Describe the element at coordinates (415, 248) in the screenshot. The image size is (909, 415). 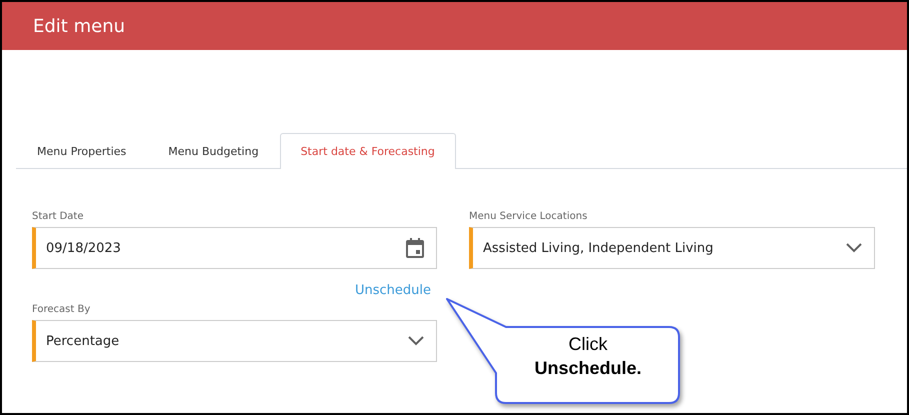
I see `calendar-icon` at that location.